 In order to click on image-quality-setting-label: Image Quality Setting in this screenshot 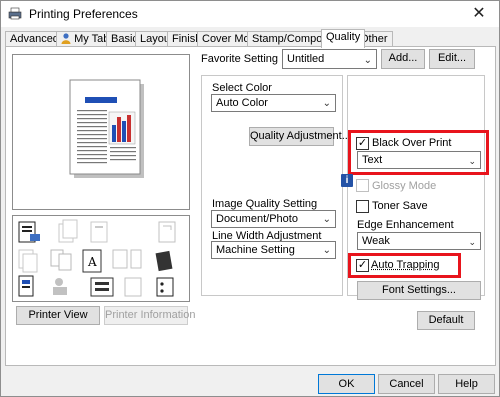, I will do `click(265, 204)`.